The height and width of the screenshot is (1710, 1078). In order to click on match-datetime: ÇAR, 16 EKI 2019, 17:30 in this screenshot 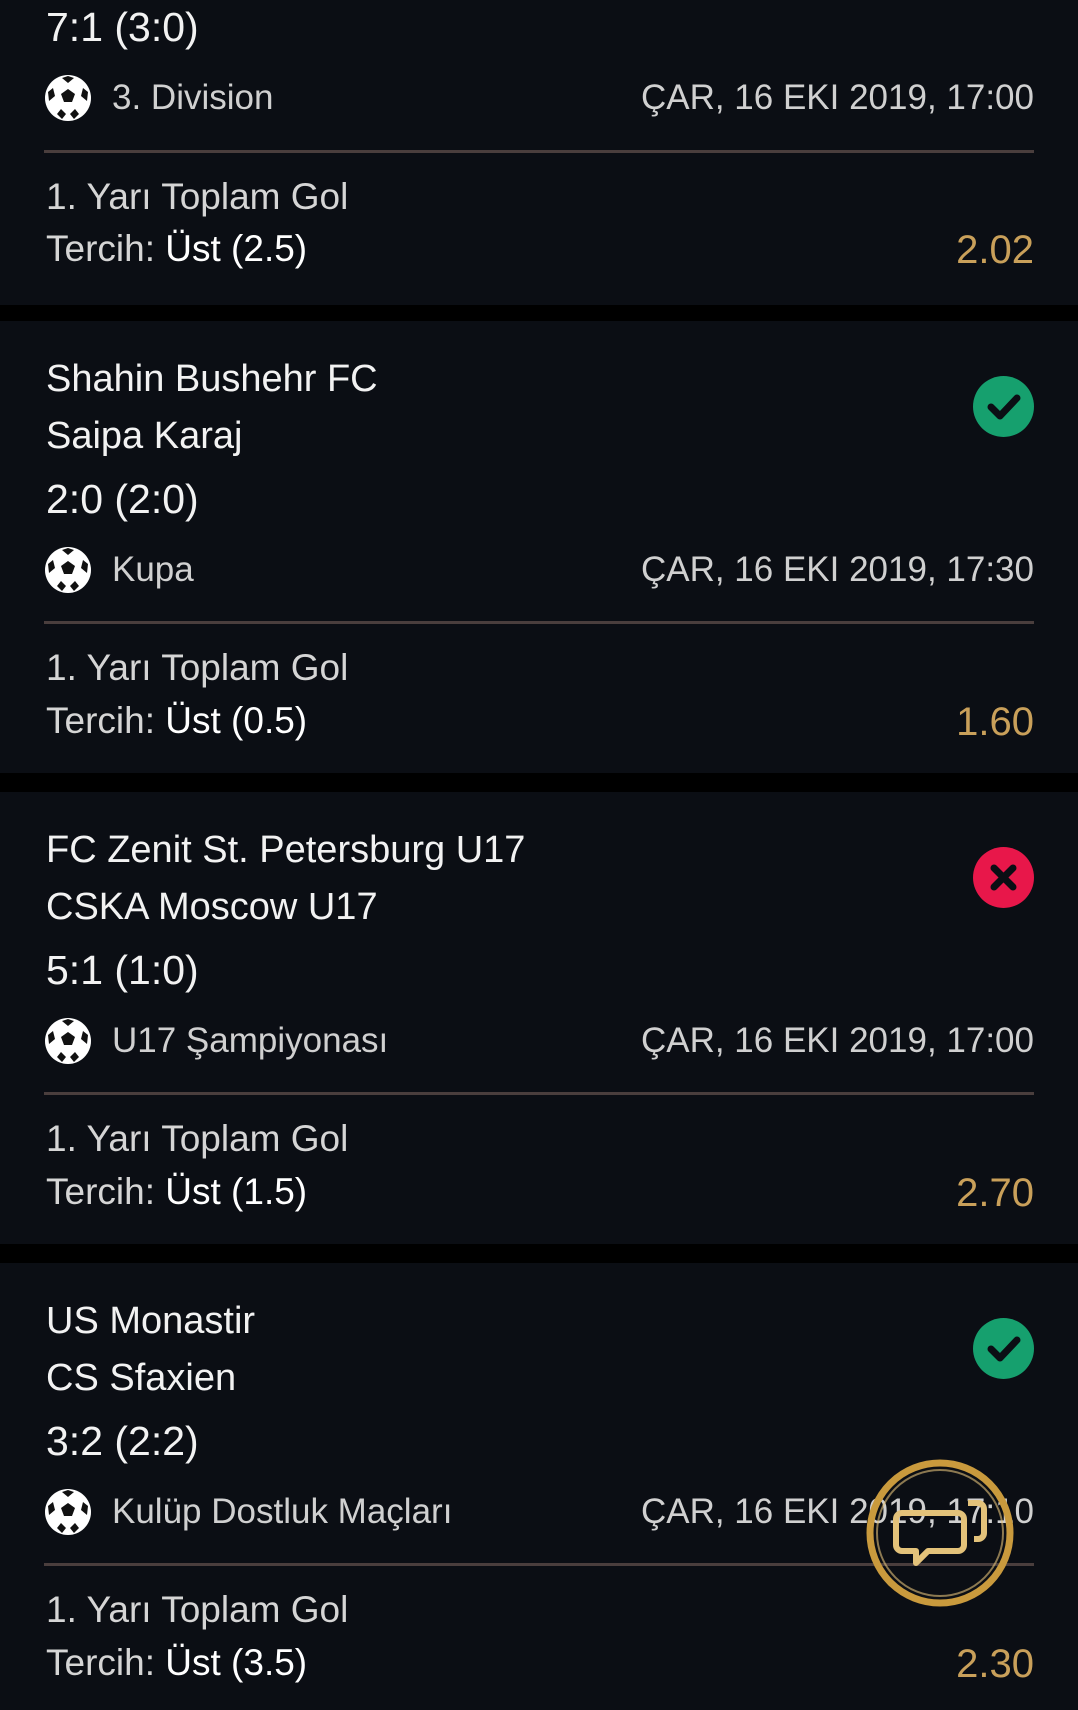, I will do `click(837, 569)`.